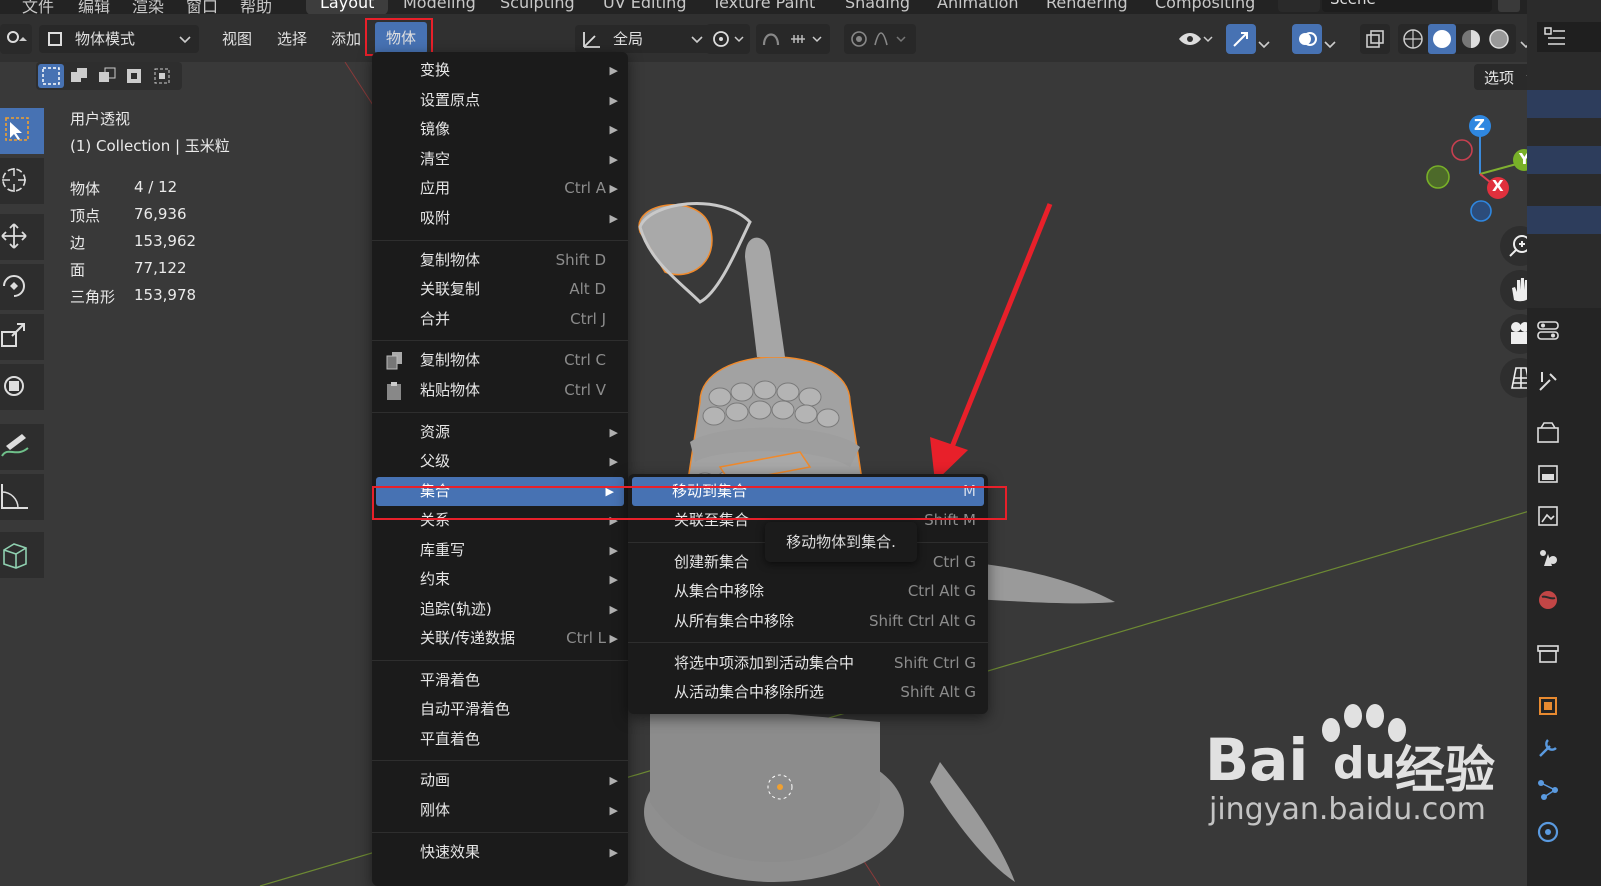  I want to click on render-properties-icon, so click(1548, 432).